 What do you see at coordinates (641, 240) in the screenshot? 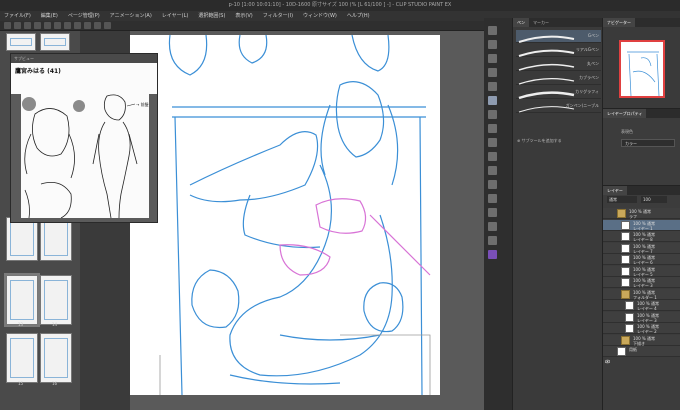
I see `layer-row: 100 % 通常 レイヤー 8` at bounding box center [641, 240].